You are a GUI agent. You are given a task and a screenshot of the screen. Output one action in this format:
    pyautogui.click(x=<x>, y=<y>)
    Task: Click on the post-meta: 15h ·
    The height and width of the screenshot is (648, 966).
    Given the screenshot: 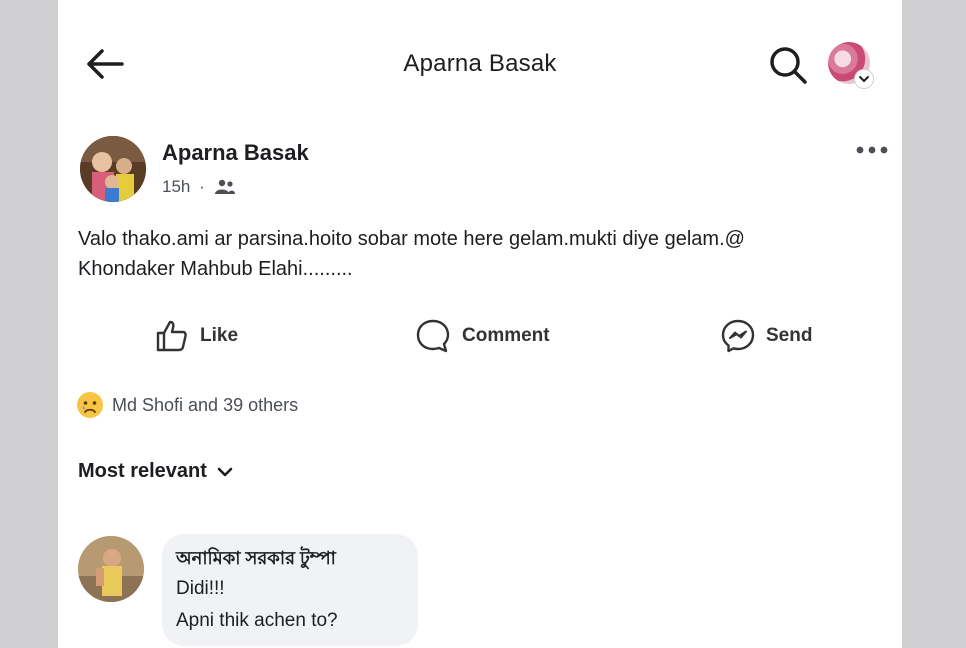 What is the action you would take?
    pyautogui.click(x=199, y=186)
    